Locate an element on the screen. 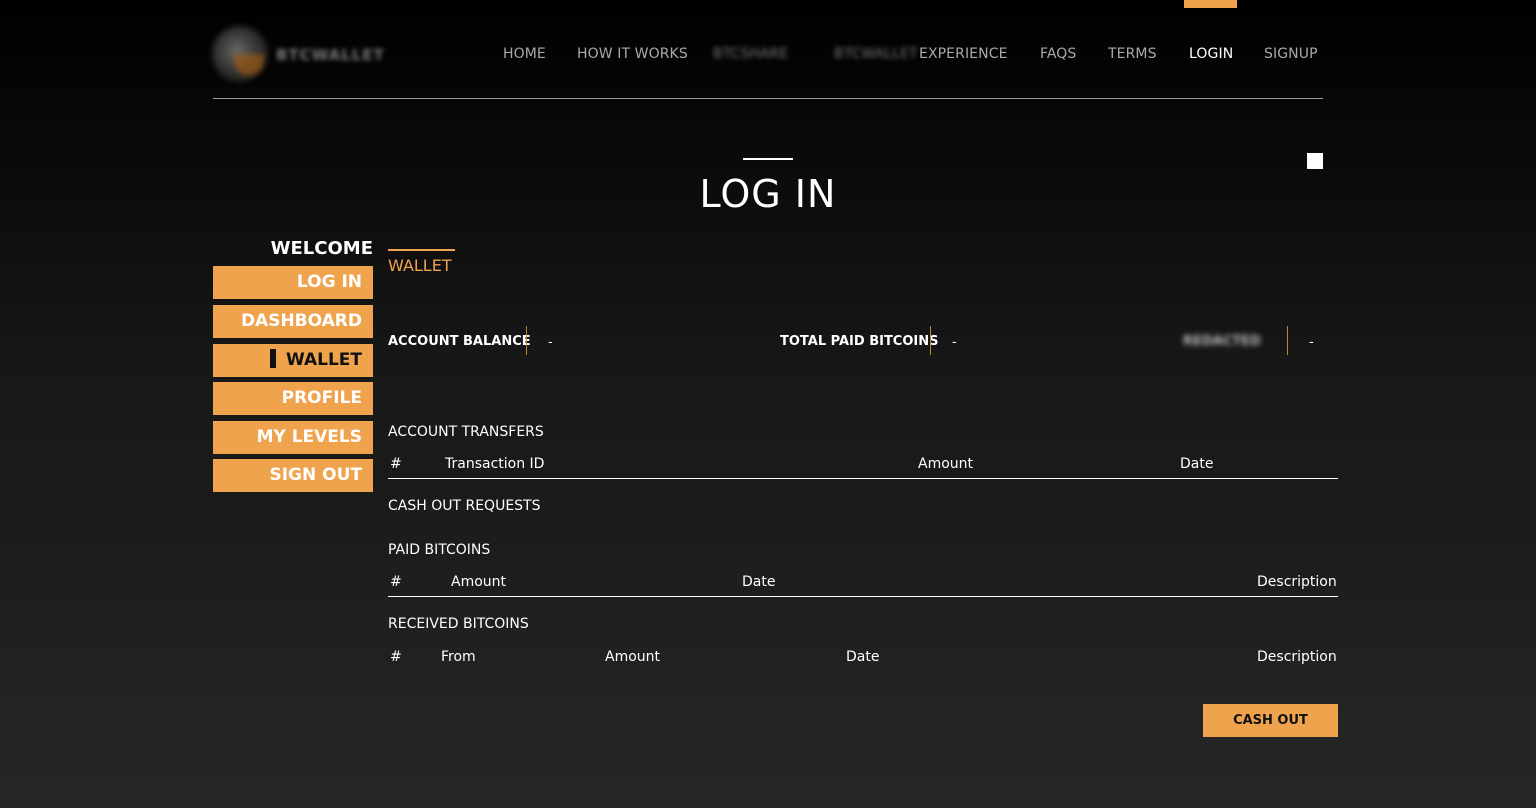 The image size is (1536, 808). total-paid-bitcoins-value: - is located at coordinates (954, 342).